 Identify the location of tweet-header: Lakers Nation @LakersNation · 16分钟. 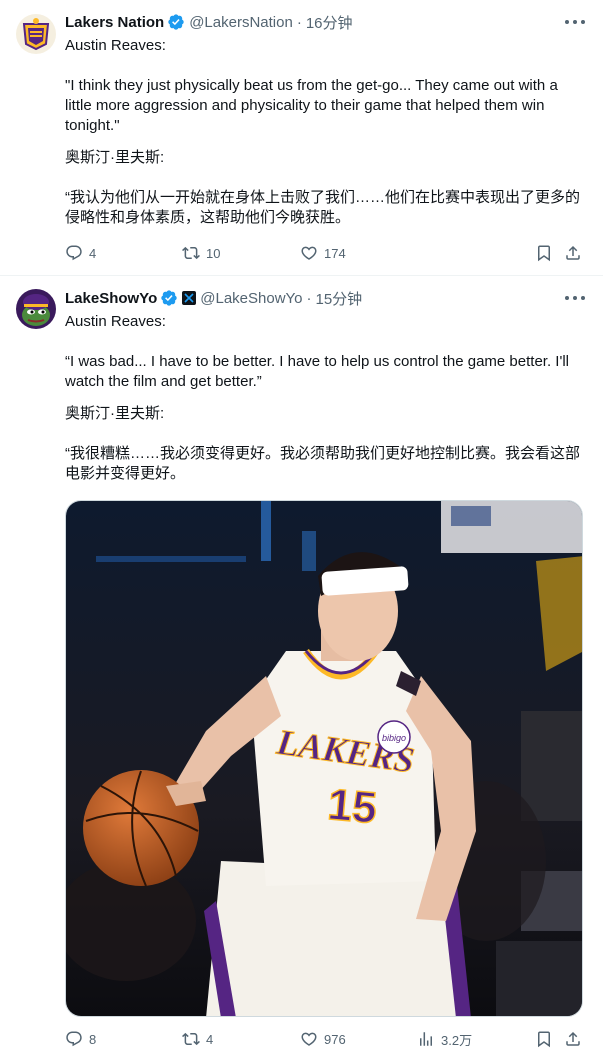
(209, 22).